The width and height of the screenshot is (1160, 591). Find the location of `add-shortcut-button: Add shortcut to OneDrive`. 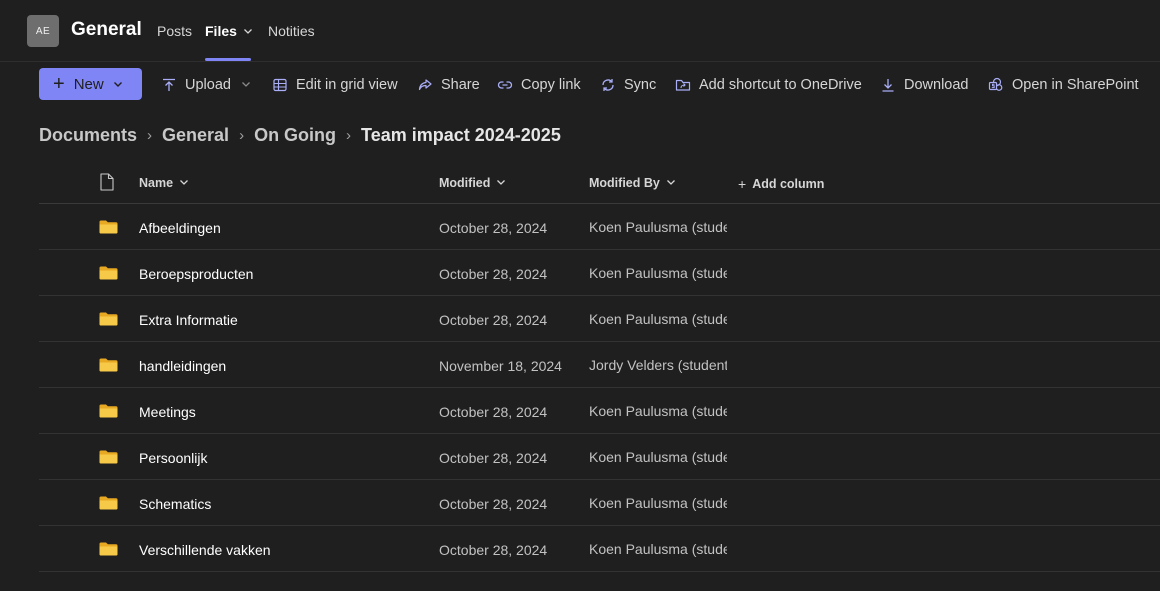

add-shortcut-button: Add shortcut to OneDrive is located at coordinates (768, 85).